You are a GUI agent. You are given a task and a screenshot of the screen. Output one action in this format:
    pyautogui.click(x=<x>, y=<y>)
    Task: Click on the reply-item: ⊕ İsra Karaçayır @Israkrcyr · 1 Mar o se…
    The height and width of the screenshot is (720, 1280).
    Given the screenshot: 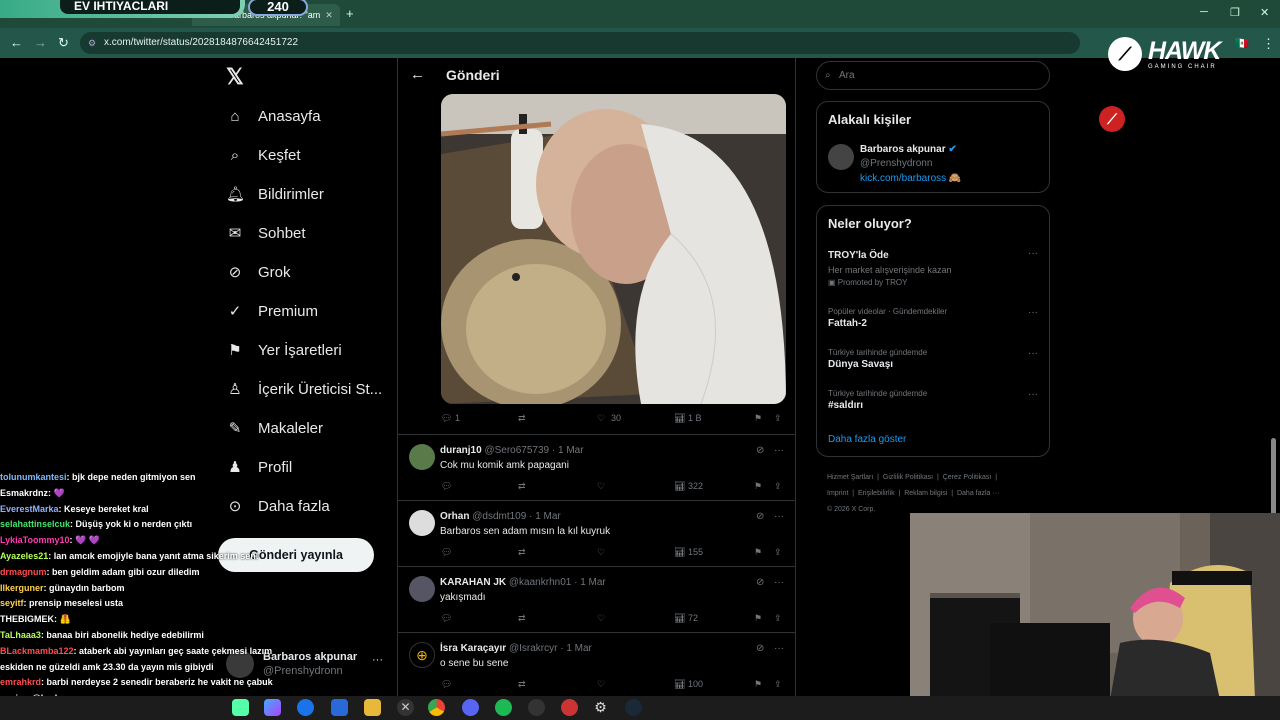 What is the action you would take?
    pyautogui.click(x=596, y=665)
    